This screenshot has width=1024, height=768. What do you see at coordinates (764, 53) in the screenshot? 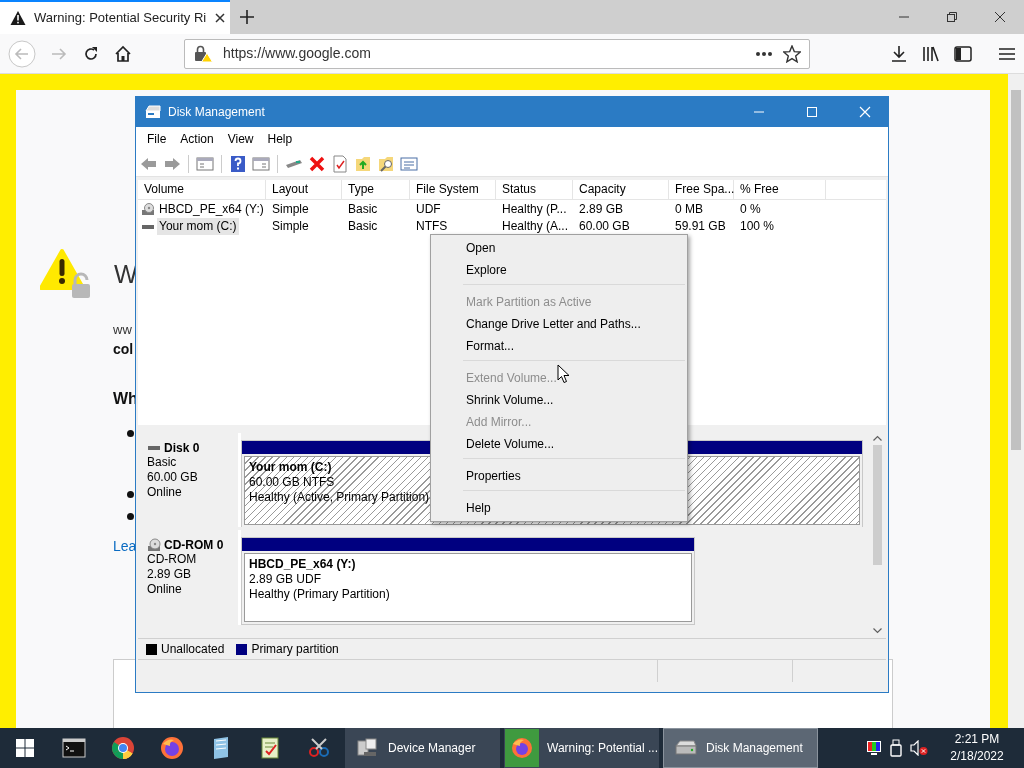
I see `more-icon` at bounding box center [764, 53].